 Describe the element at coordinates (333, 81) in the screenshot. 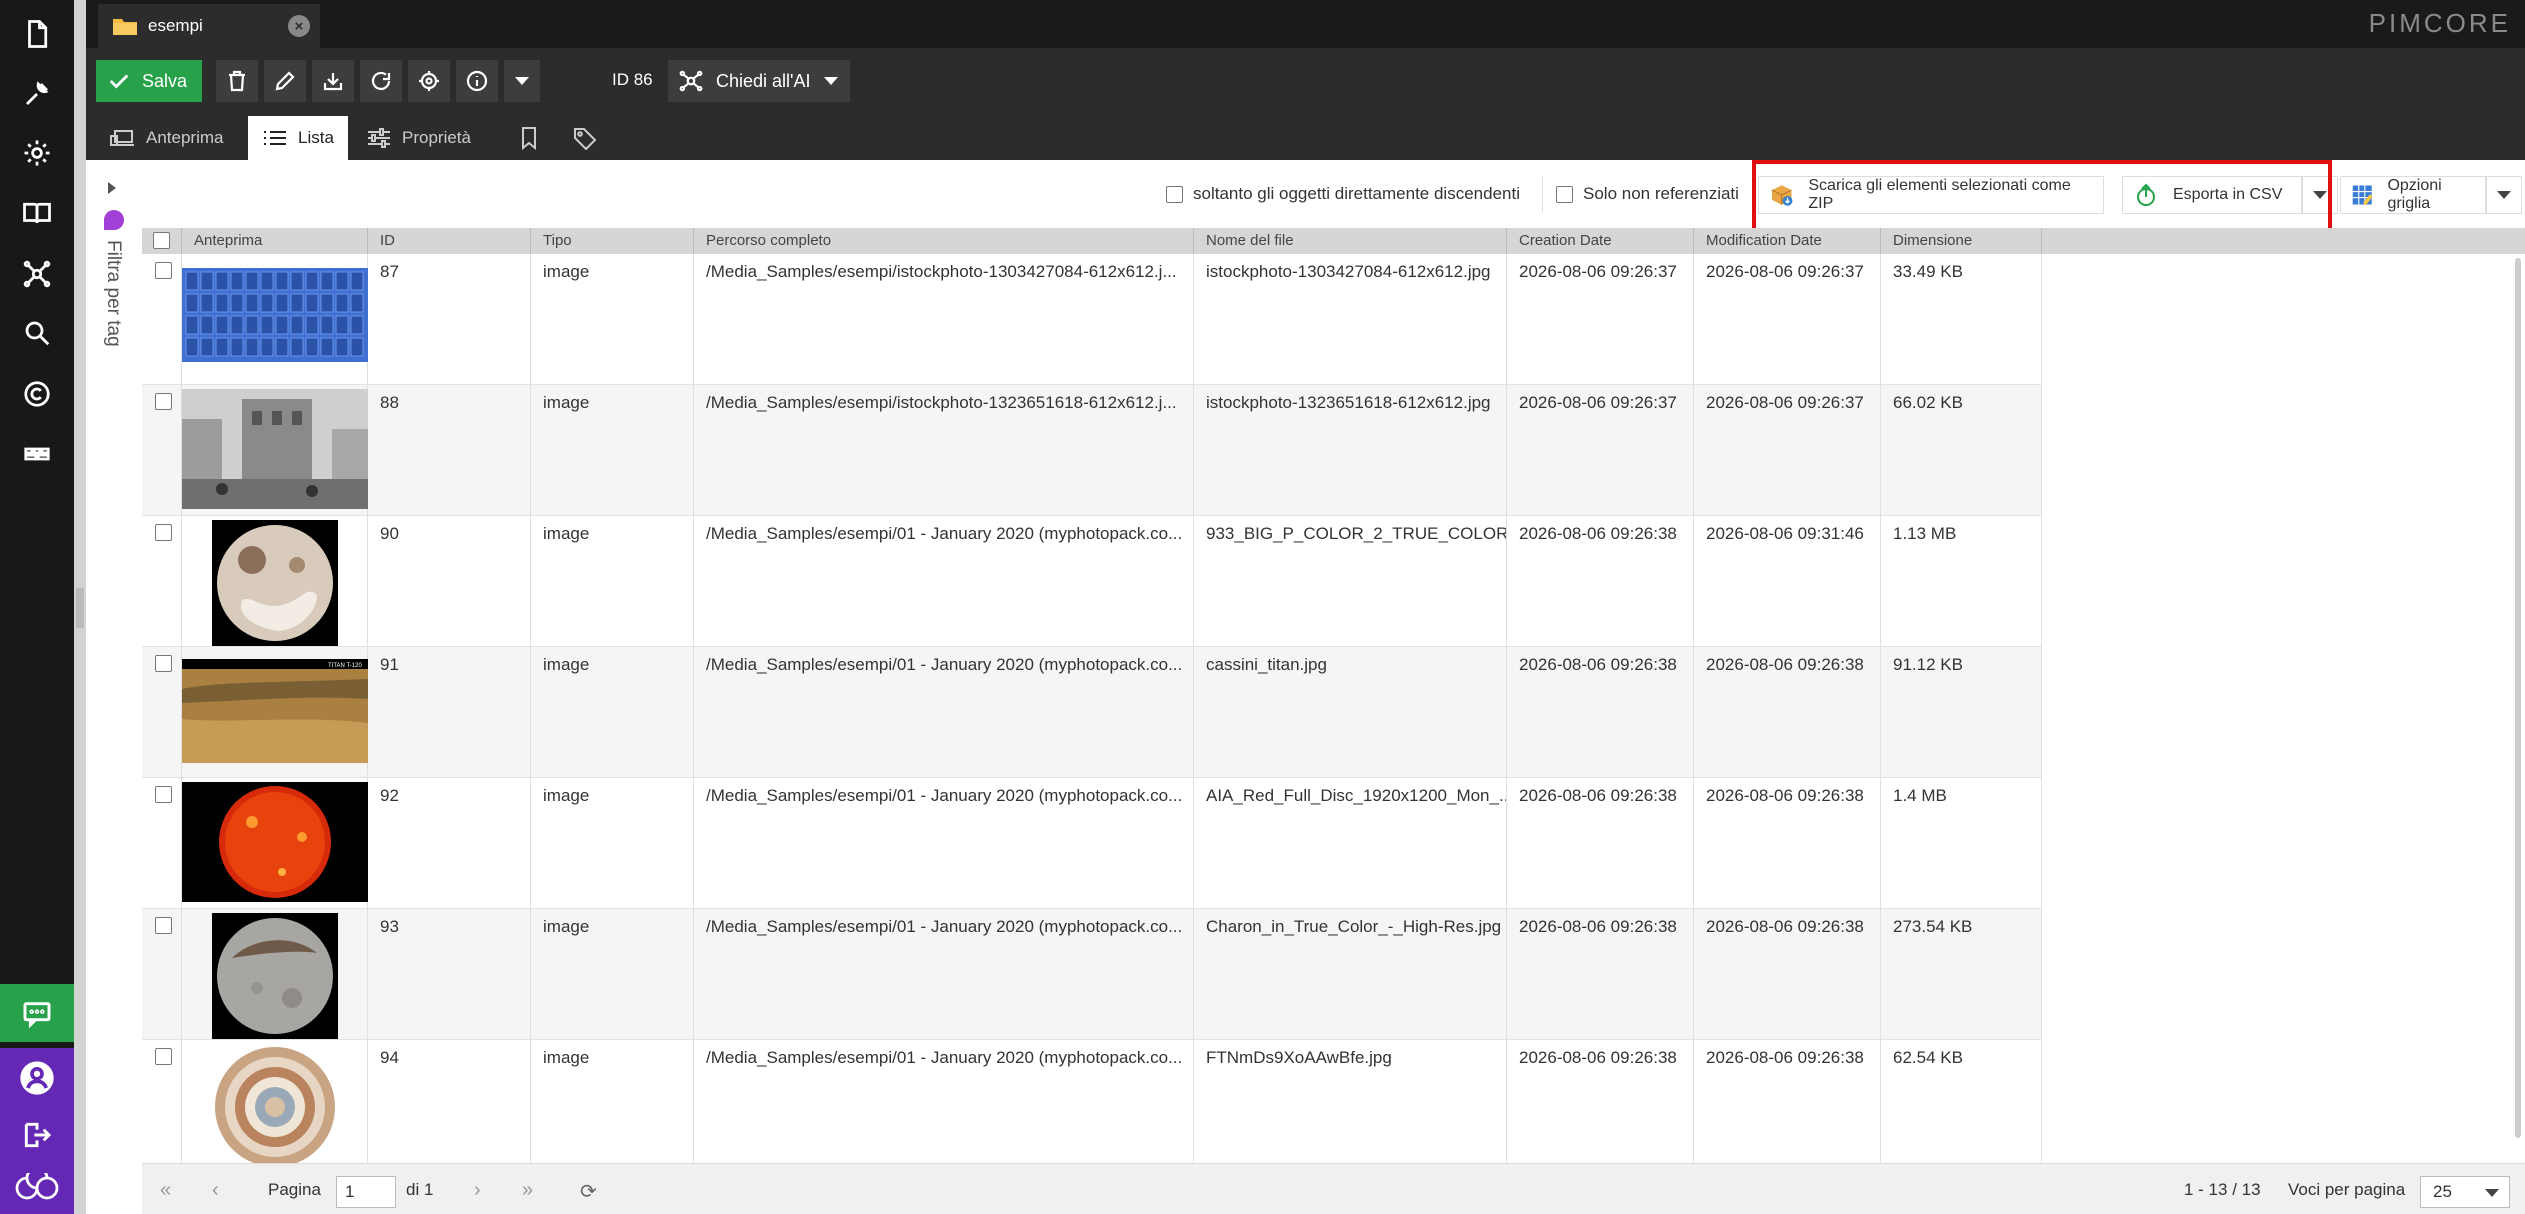

I see `download-button` at that location.